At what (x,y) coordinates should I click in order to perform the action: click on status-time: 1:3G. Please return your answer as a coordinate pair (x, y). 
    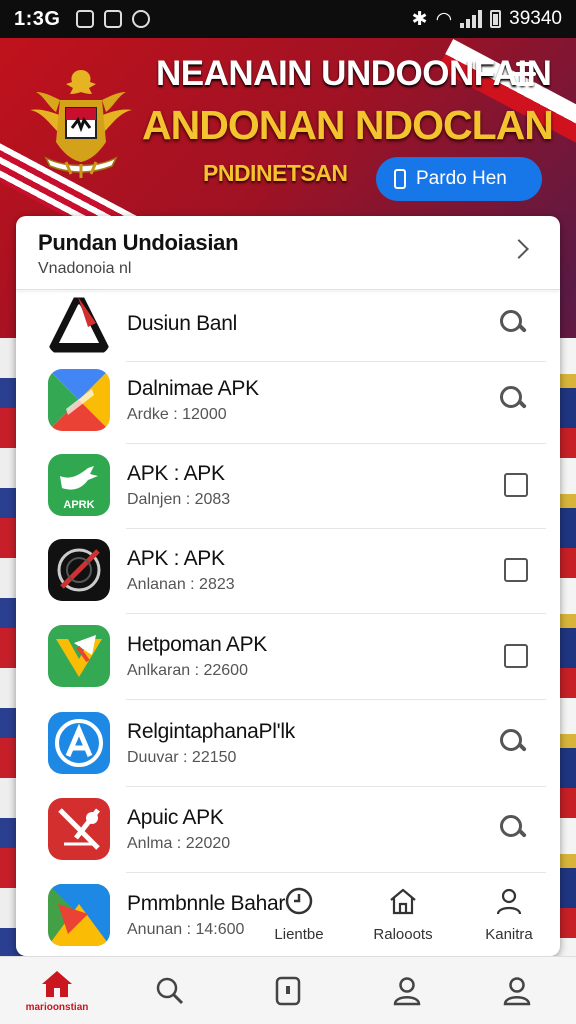
    Looking at the image, I should click on (37, 18).